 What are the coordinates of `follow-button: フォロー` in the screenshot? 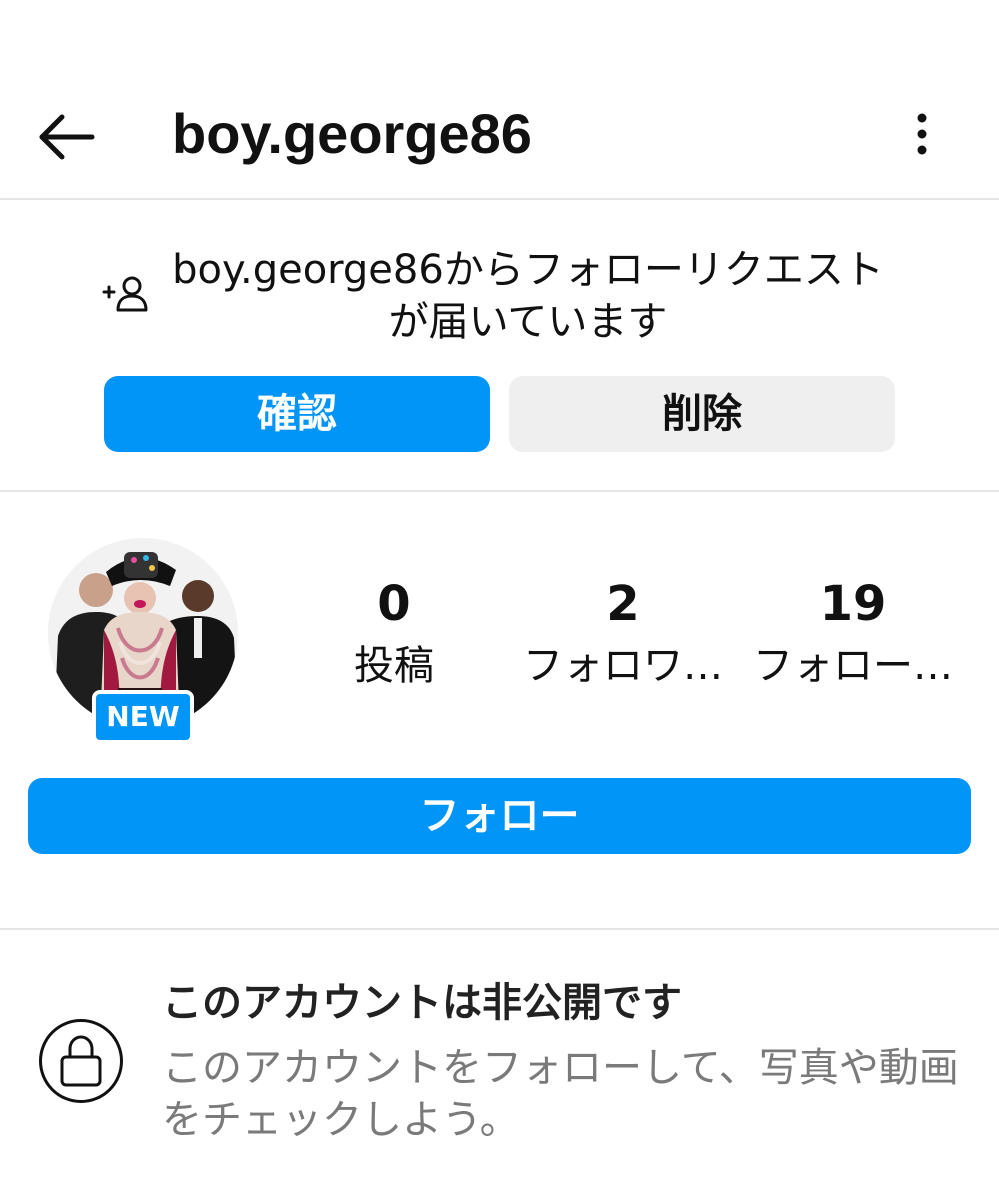 It's located at (499, 816).